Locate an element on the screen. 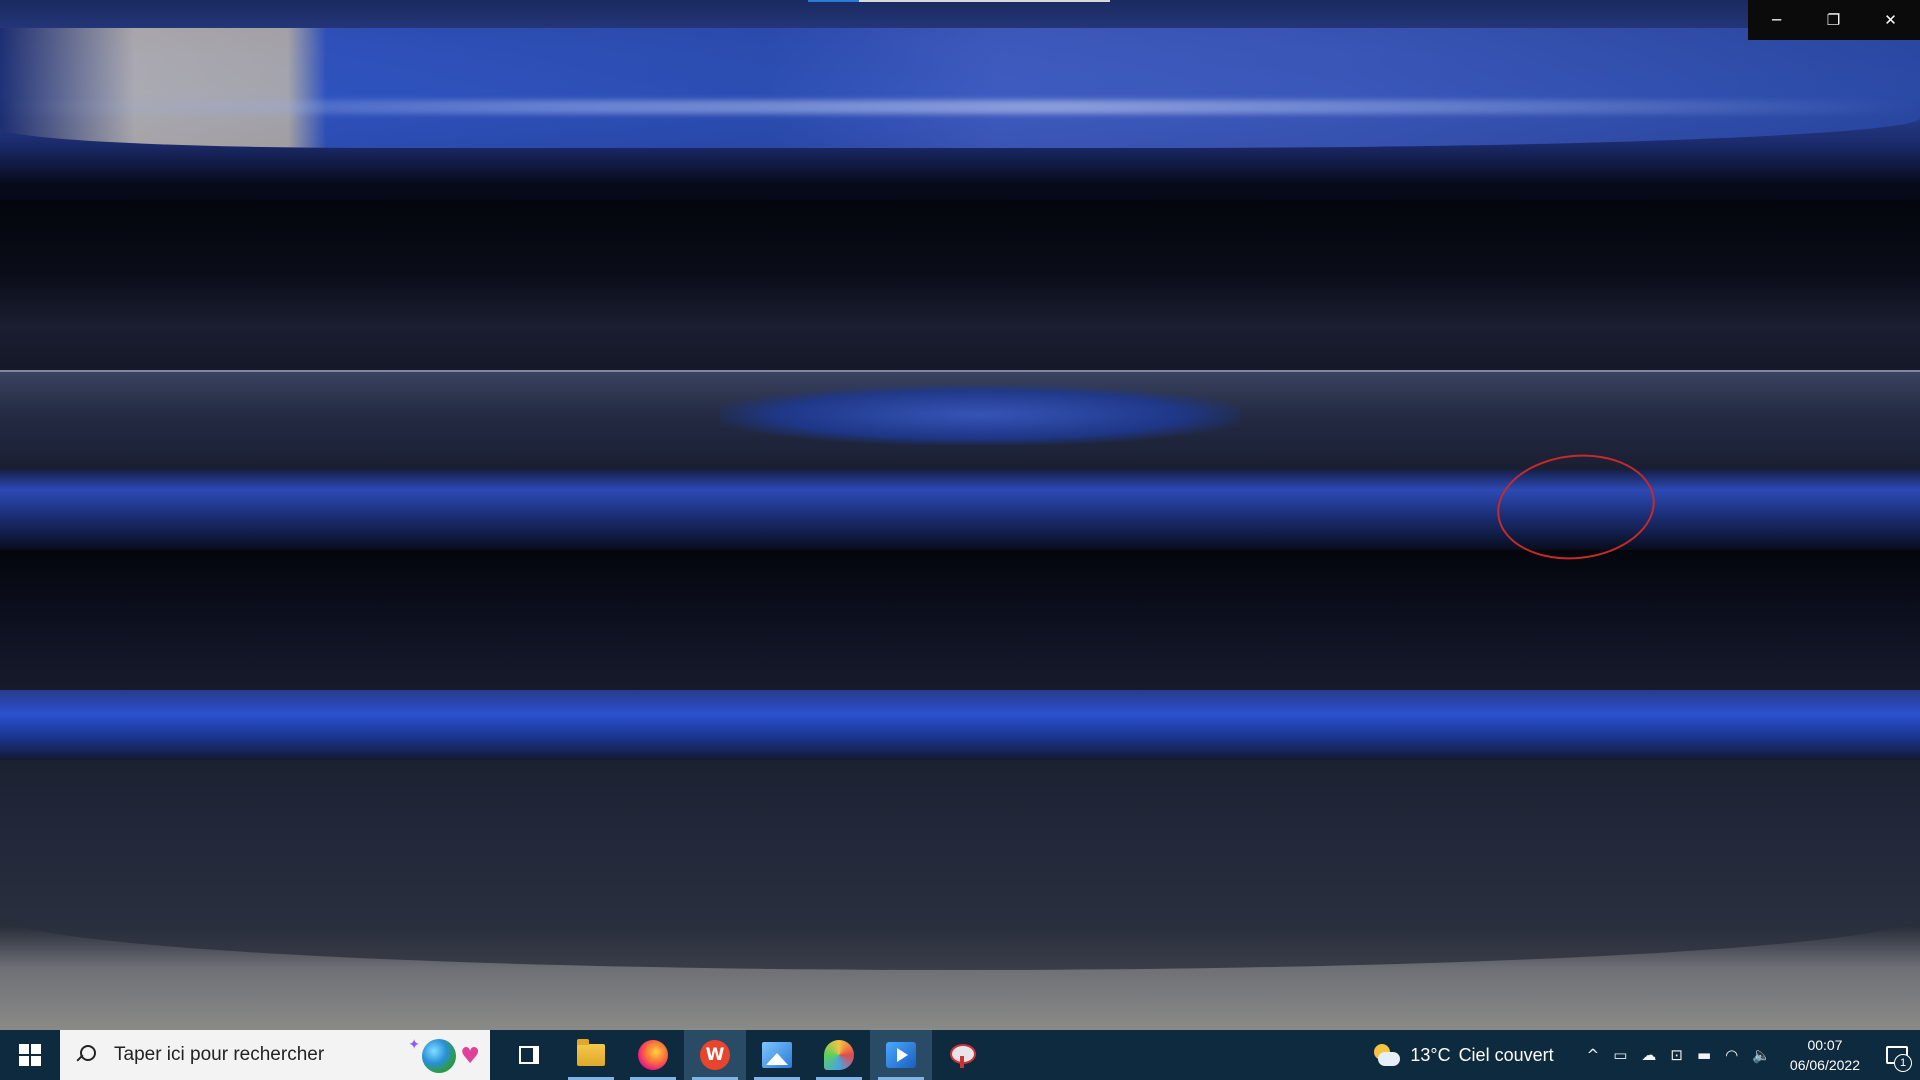 Image resolution: width=1920 pixels, height=1080 pixels. car-hood-reflection is located at coordinates (960, 88).